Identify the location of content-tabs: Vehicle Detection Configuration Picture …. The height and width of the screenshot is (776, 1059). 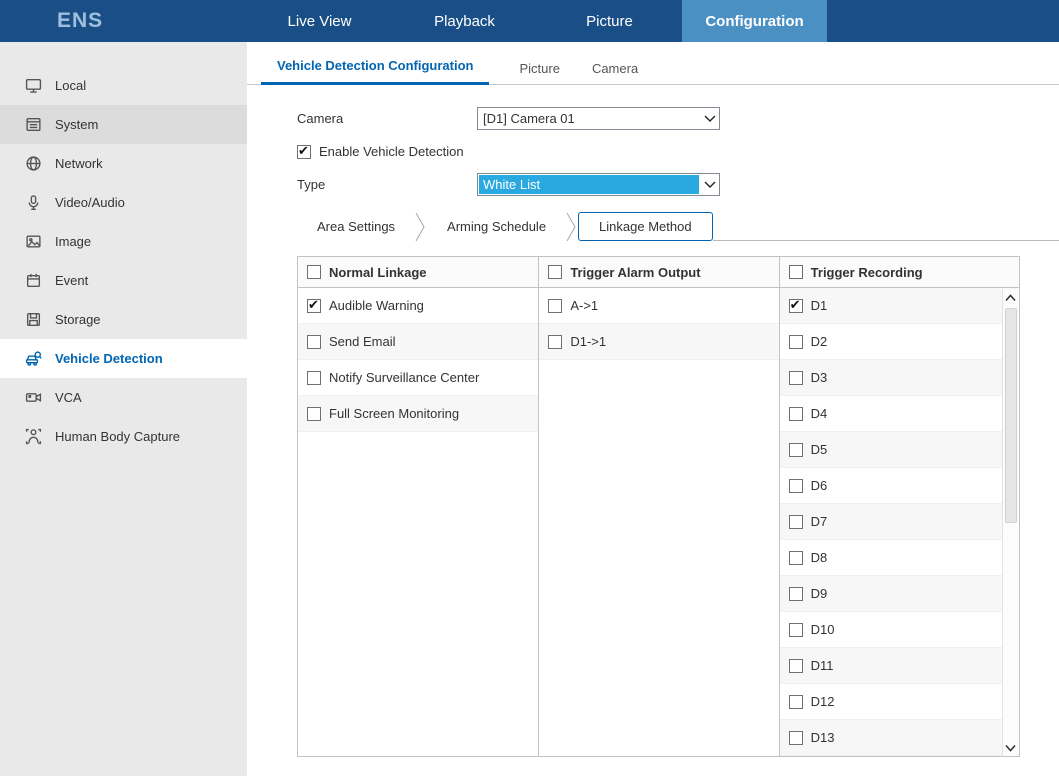
(653, 71).